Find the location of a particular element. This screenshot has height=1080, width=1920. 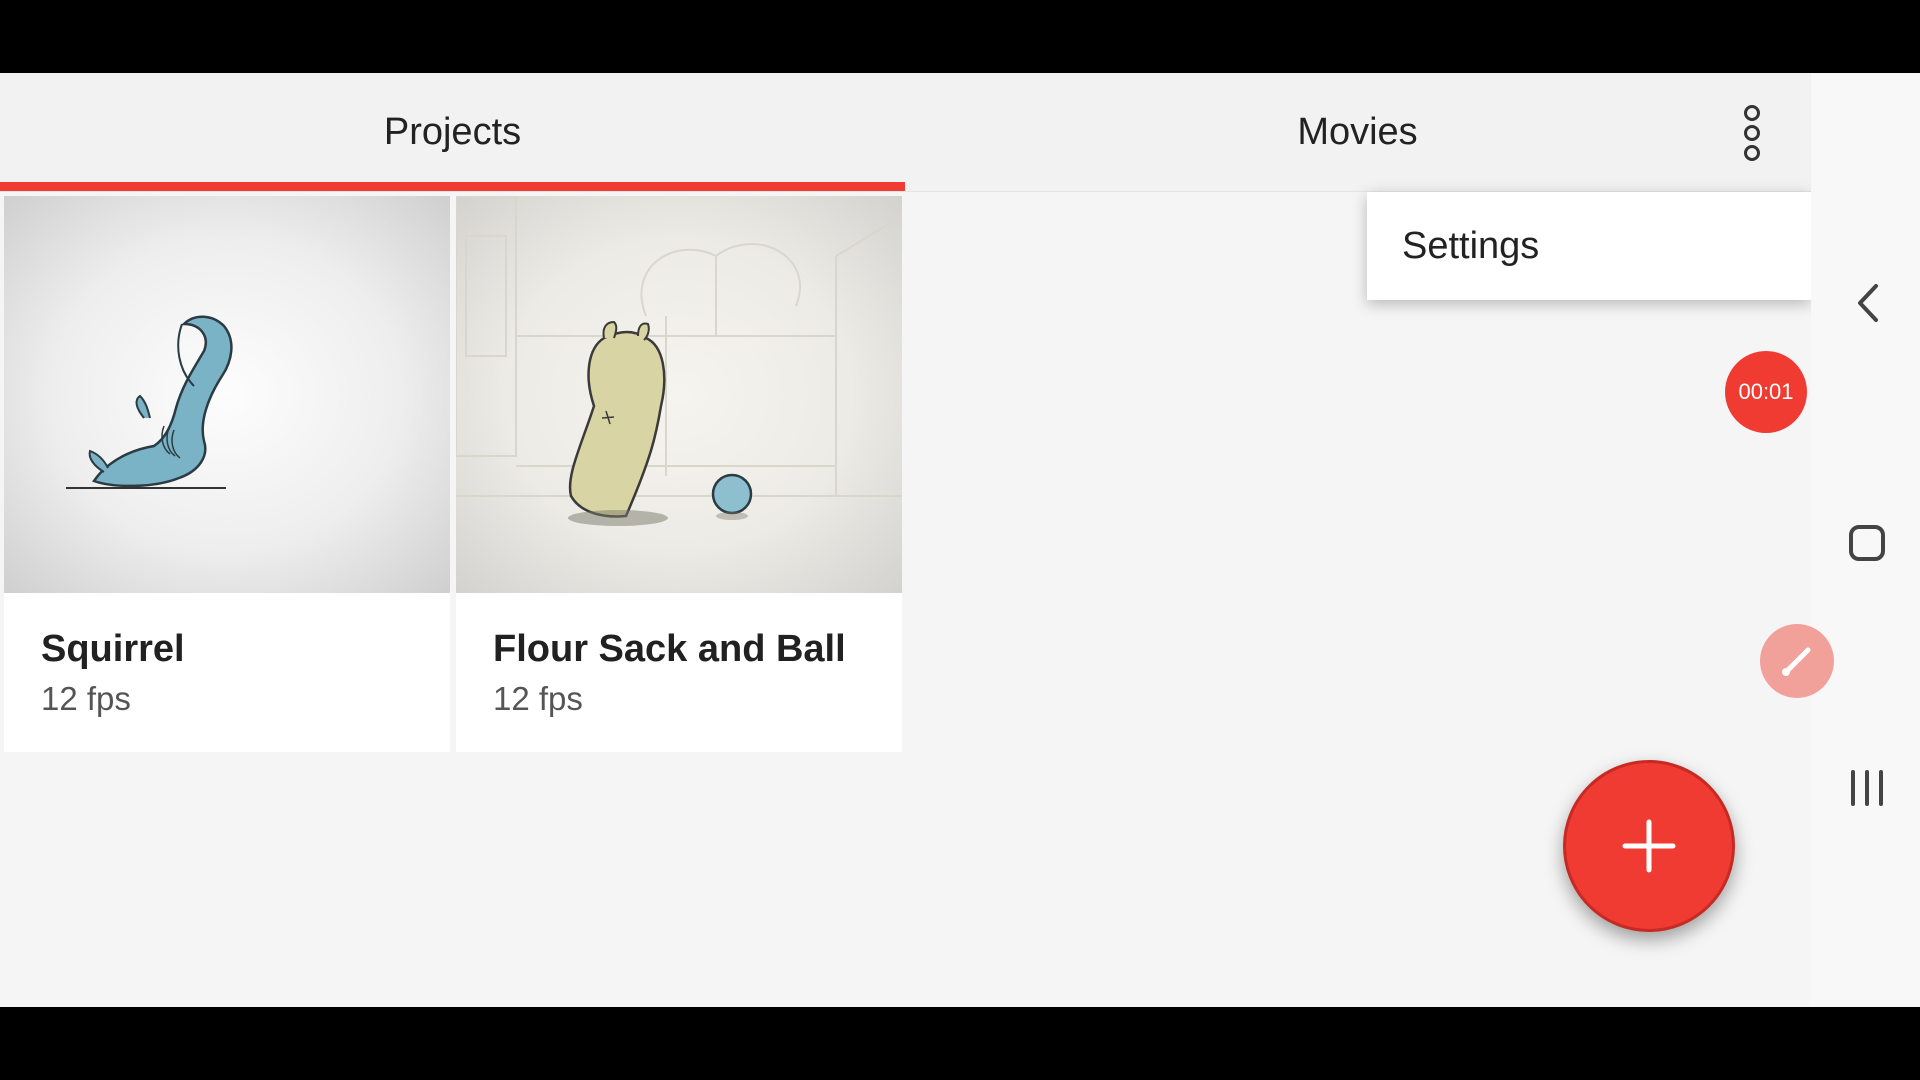

project-card: Flour Sack and Ball 12 fps is located at coordinates (679, 474).